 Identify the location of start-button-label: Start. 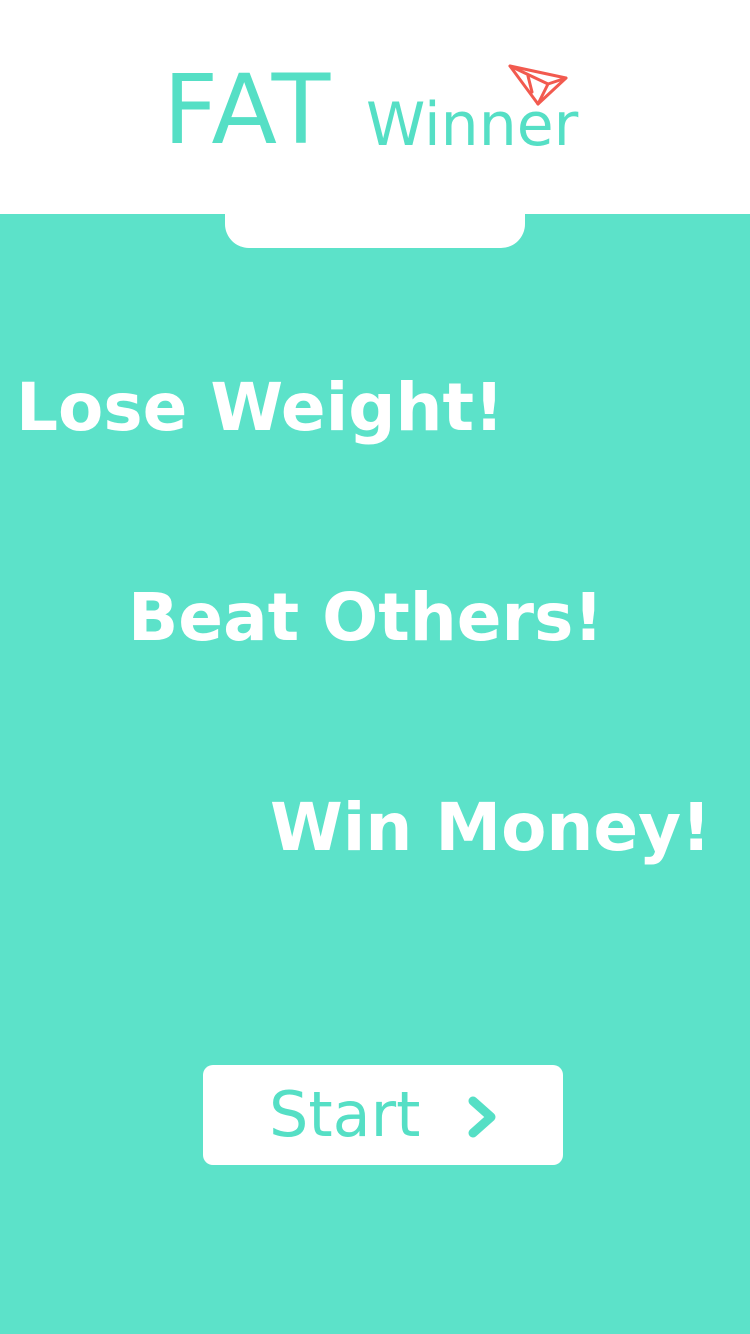
(345, 1114).